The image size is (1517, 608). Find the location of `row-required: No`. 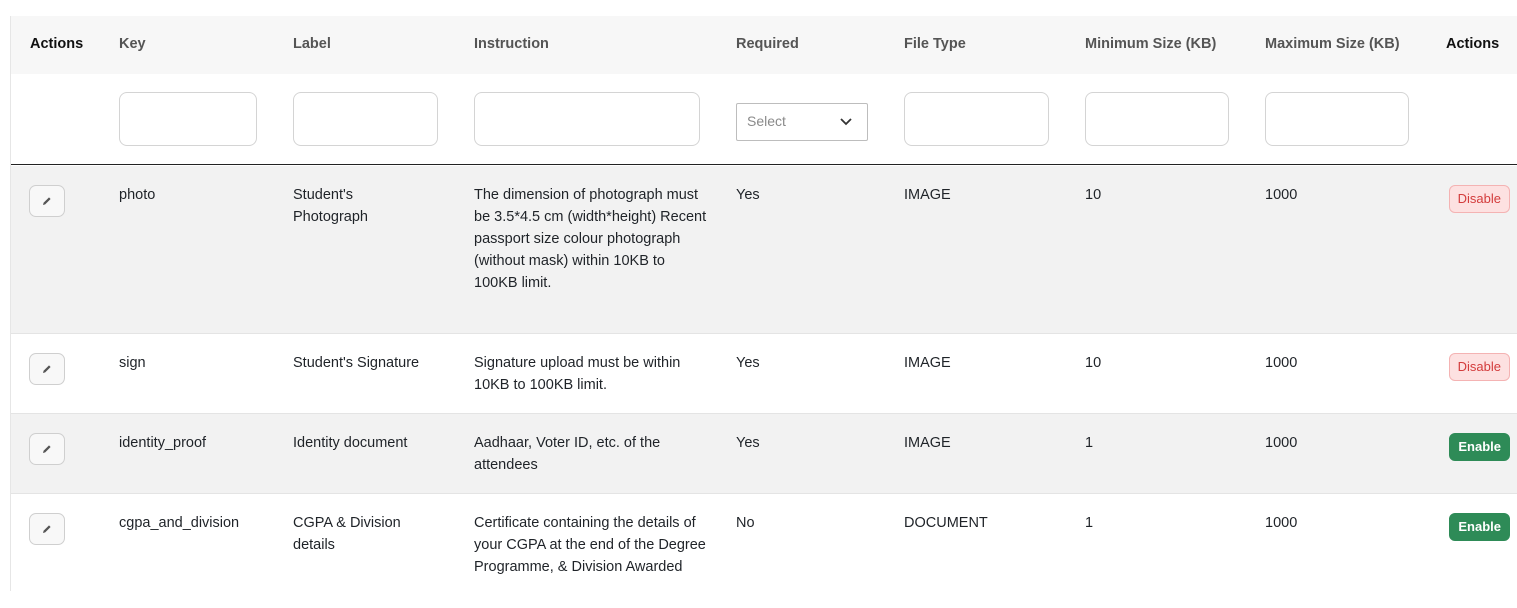

row-required: No is located at coordinates (745, 523).